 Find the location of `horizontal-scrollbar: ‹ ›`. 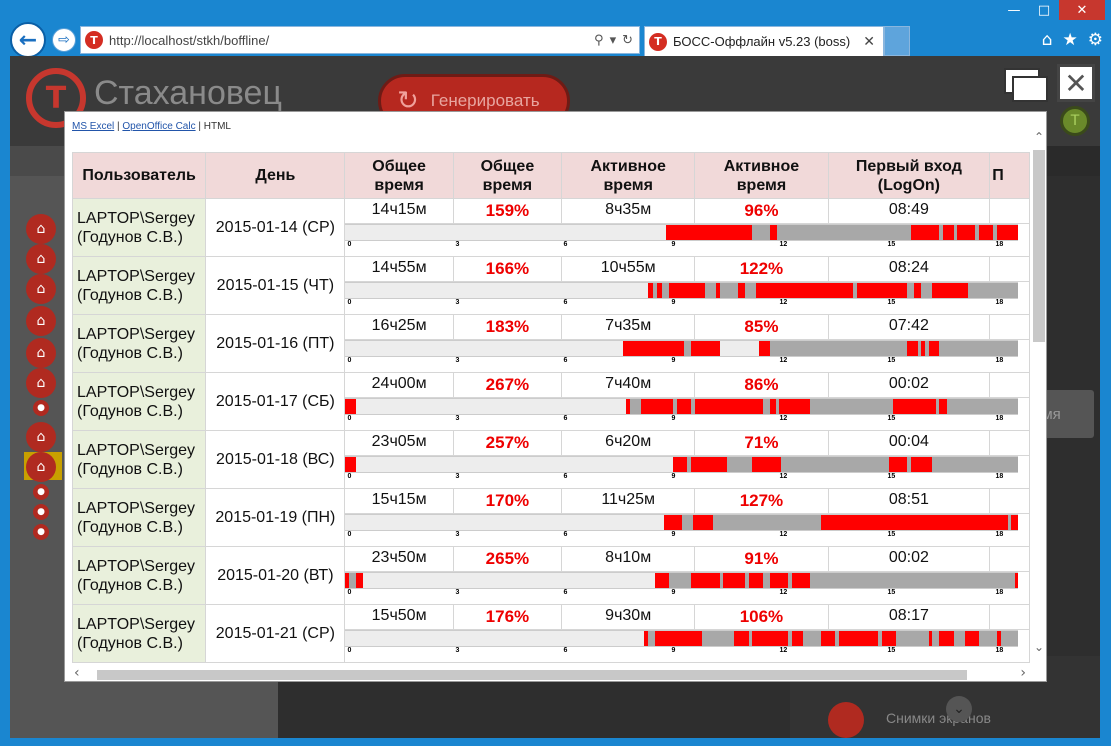

horizontal-scrollbar: ‹ › is located at coordinates (551, 673).